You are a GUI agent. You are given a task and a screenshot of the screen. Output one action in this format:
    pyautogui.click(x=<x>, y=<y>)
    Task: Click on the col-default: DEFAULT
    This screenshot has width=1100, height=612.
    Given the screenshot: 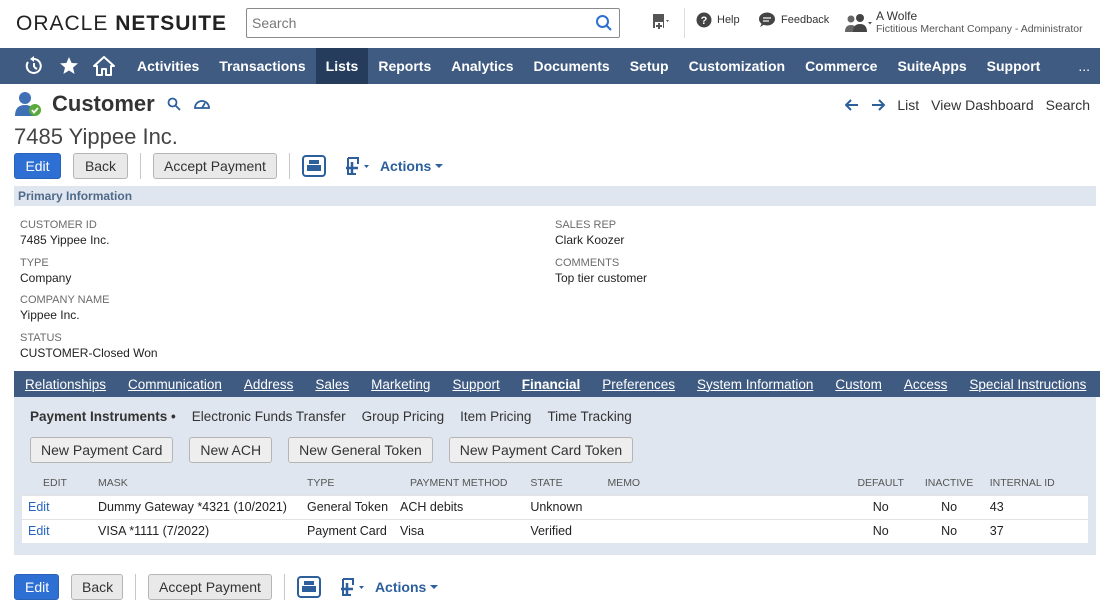 What is the action you would take?
    pyautogui.click(x=880, y=483)
    